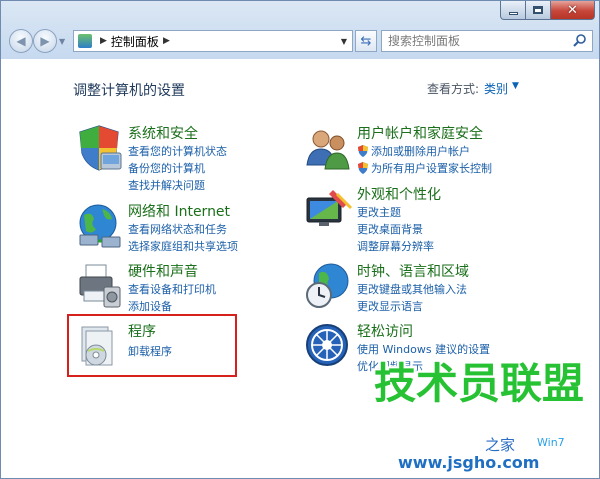 This screenshot has height=479, width=600. What do you see at coordinates (513, 13) in the screenshot?
I see `minimize-icon` at bounding box center [513, 13].